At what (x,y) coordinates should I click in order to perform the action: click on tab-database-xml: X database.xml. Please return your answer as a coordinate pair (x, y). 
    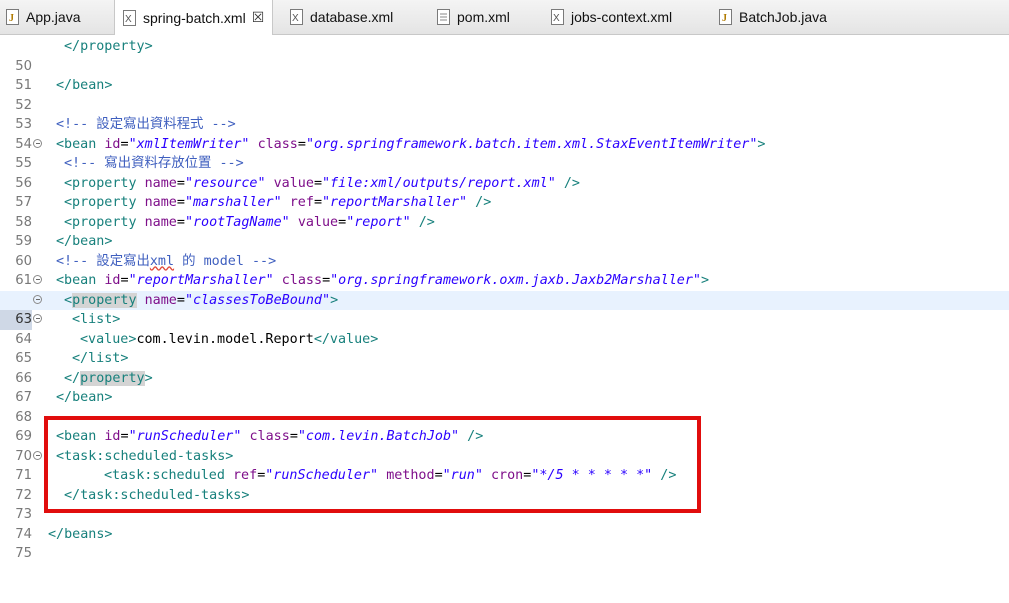
    Looking at the image, I should click on (341, 17).